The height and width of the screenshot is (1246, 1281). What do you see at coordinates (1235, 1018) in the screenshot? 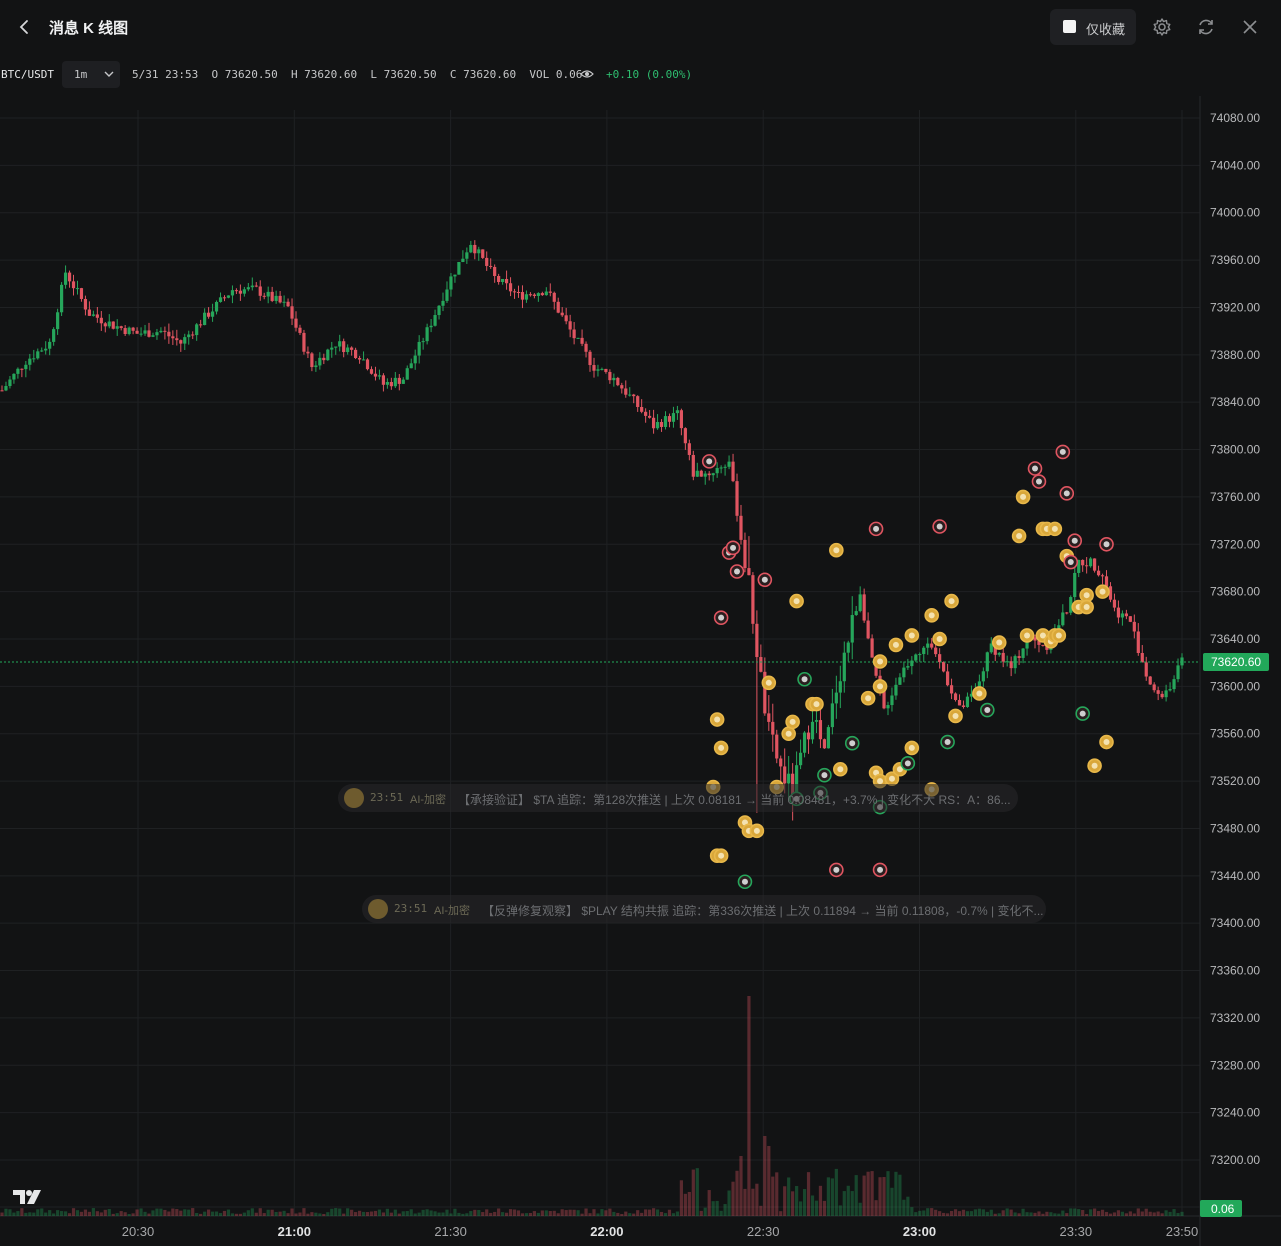
I see `price-axis-label: 73320.00` at bounding box center [1235, 1018].